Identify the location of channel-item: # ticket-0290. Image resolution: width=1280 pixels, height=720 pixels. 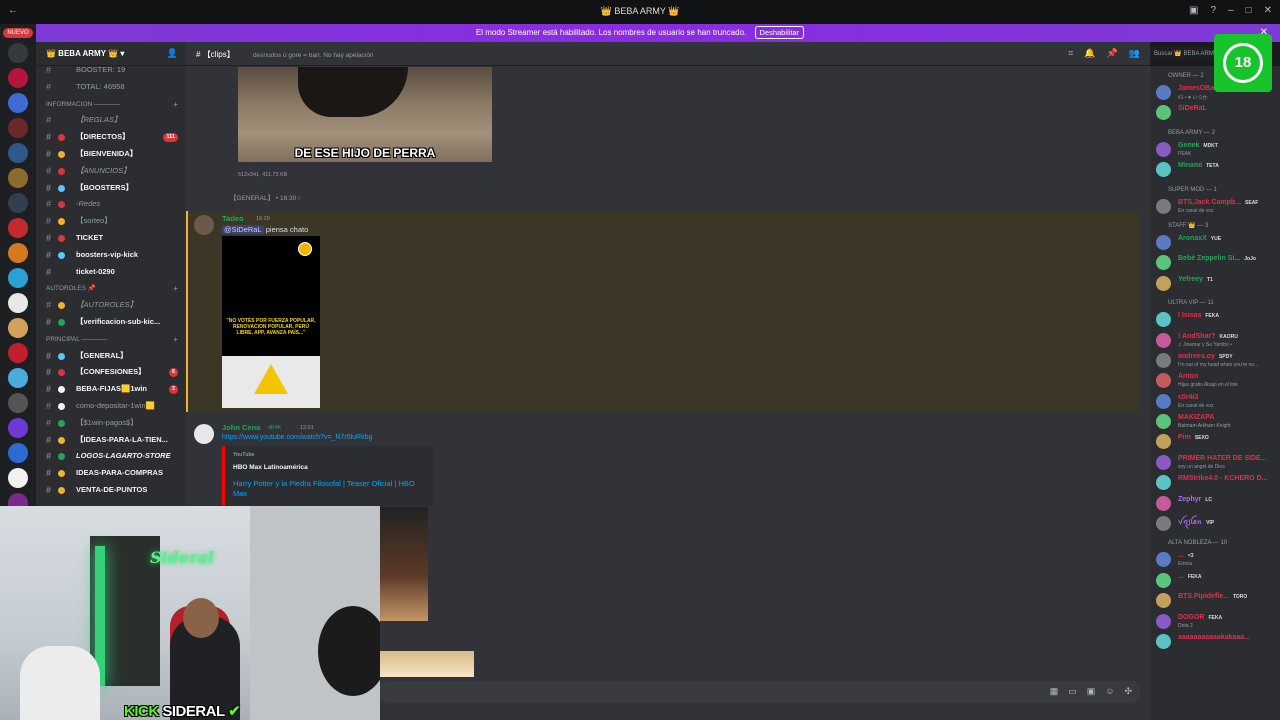
(111, 272).